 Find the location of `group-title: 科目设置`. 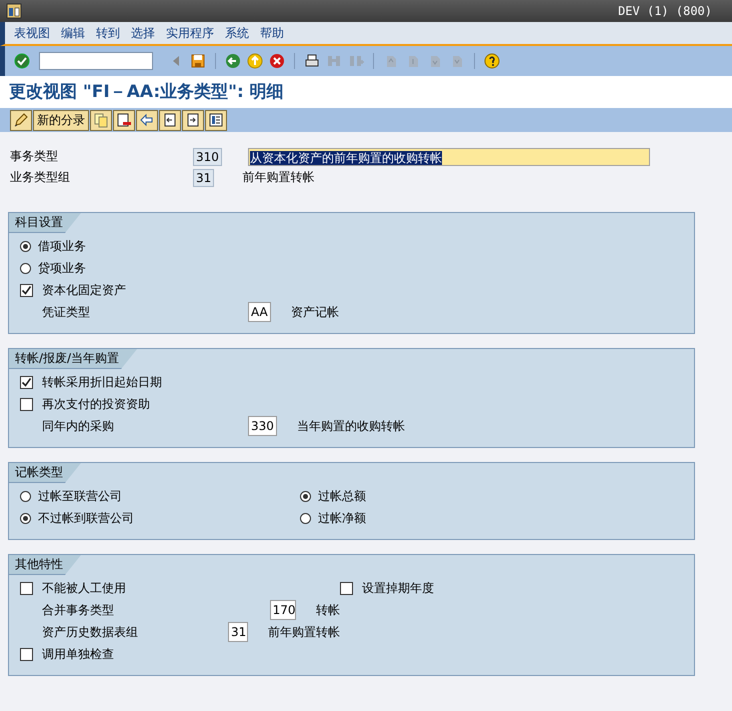

group-title: 科目设置 is located at coordinates (45, 223).